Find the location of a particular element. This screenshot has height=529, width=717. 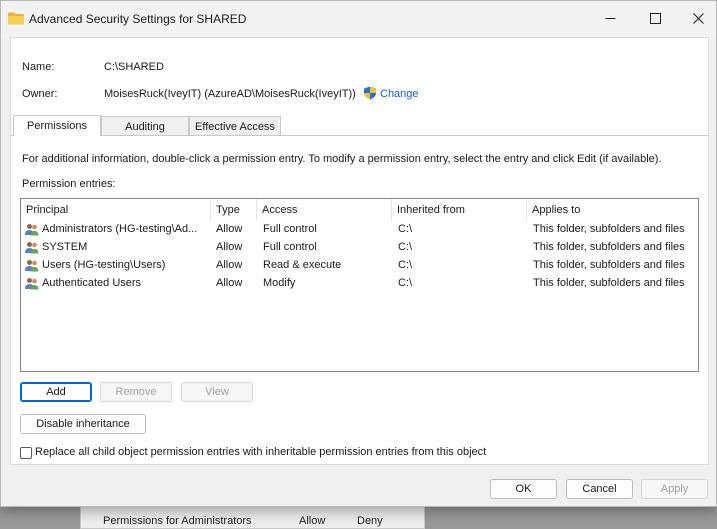

close-icon is located at coordinates (698, 18).